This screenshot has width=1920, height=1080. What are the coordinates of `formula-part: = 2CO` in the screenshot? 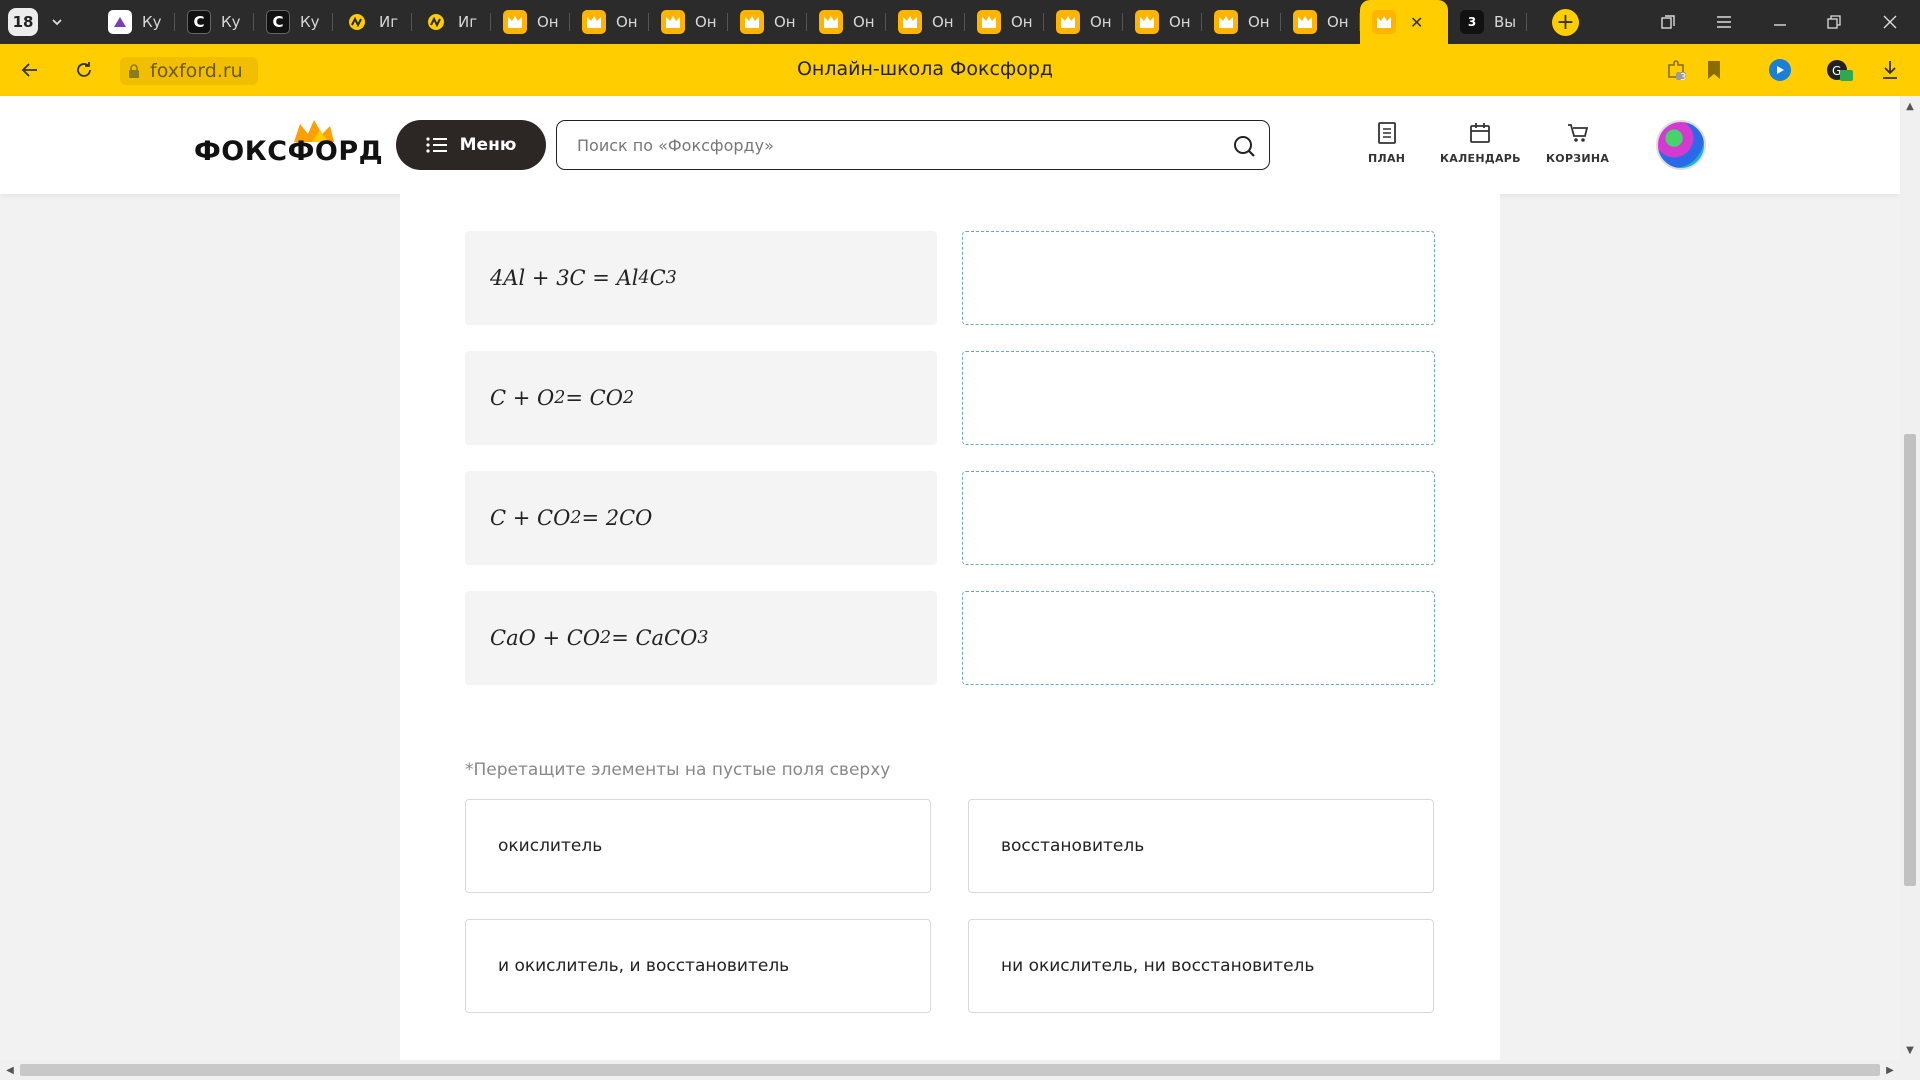 It's located at (617, 518).